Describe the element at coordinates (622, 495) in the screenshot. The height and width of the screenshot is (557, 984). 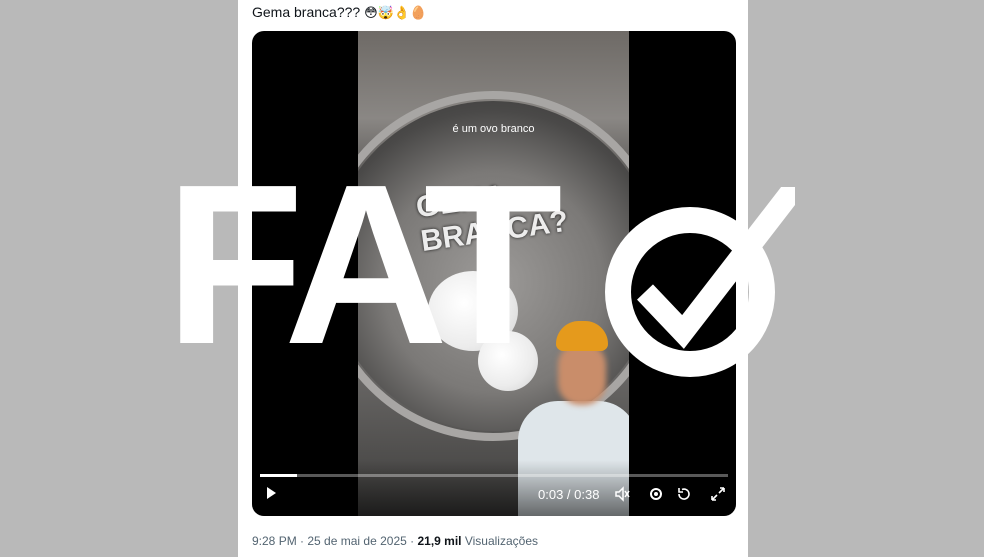
I see `volume-icon` at that location.